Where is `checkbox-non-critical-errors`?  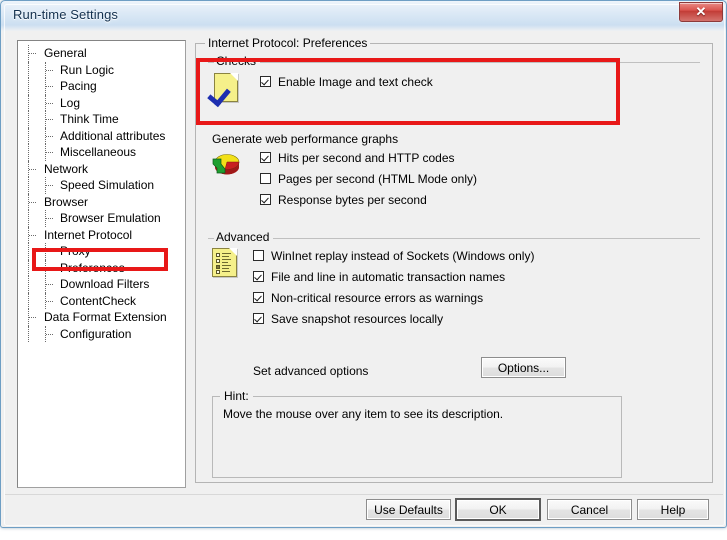 checkbox-non-critical-errors is located at coordinates (258, 297).